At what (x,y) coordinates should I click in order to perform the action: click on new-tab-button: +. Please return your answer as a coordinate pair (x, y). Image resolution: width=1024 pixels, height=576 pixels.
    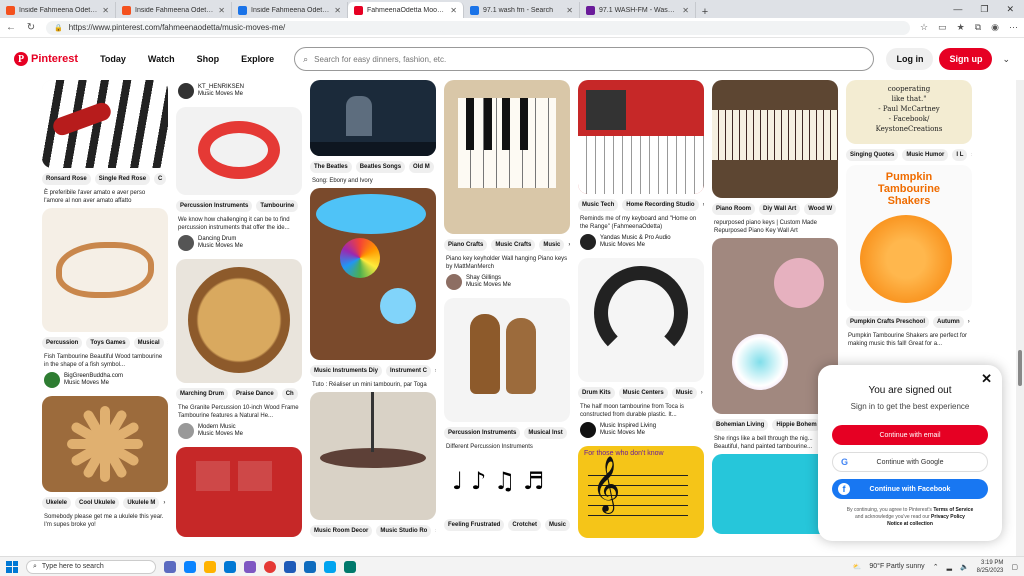
    Looking at the image, I should click on (705, 12).